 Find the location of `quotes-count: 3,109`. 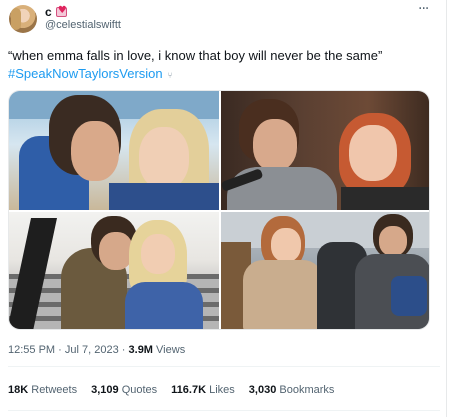

quotes-count: 3,109 is located at coordinates (105, 390).